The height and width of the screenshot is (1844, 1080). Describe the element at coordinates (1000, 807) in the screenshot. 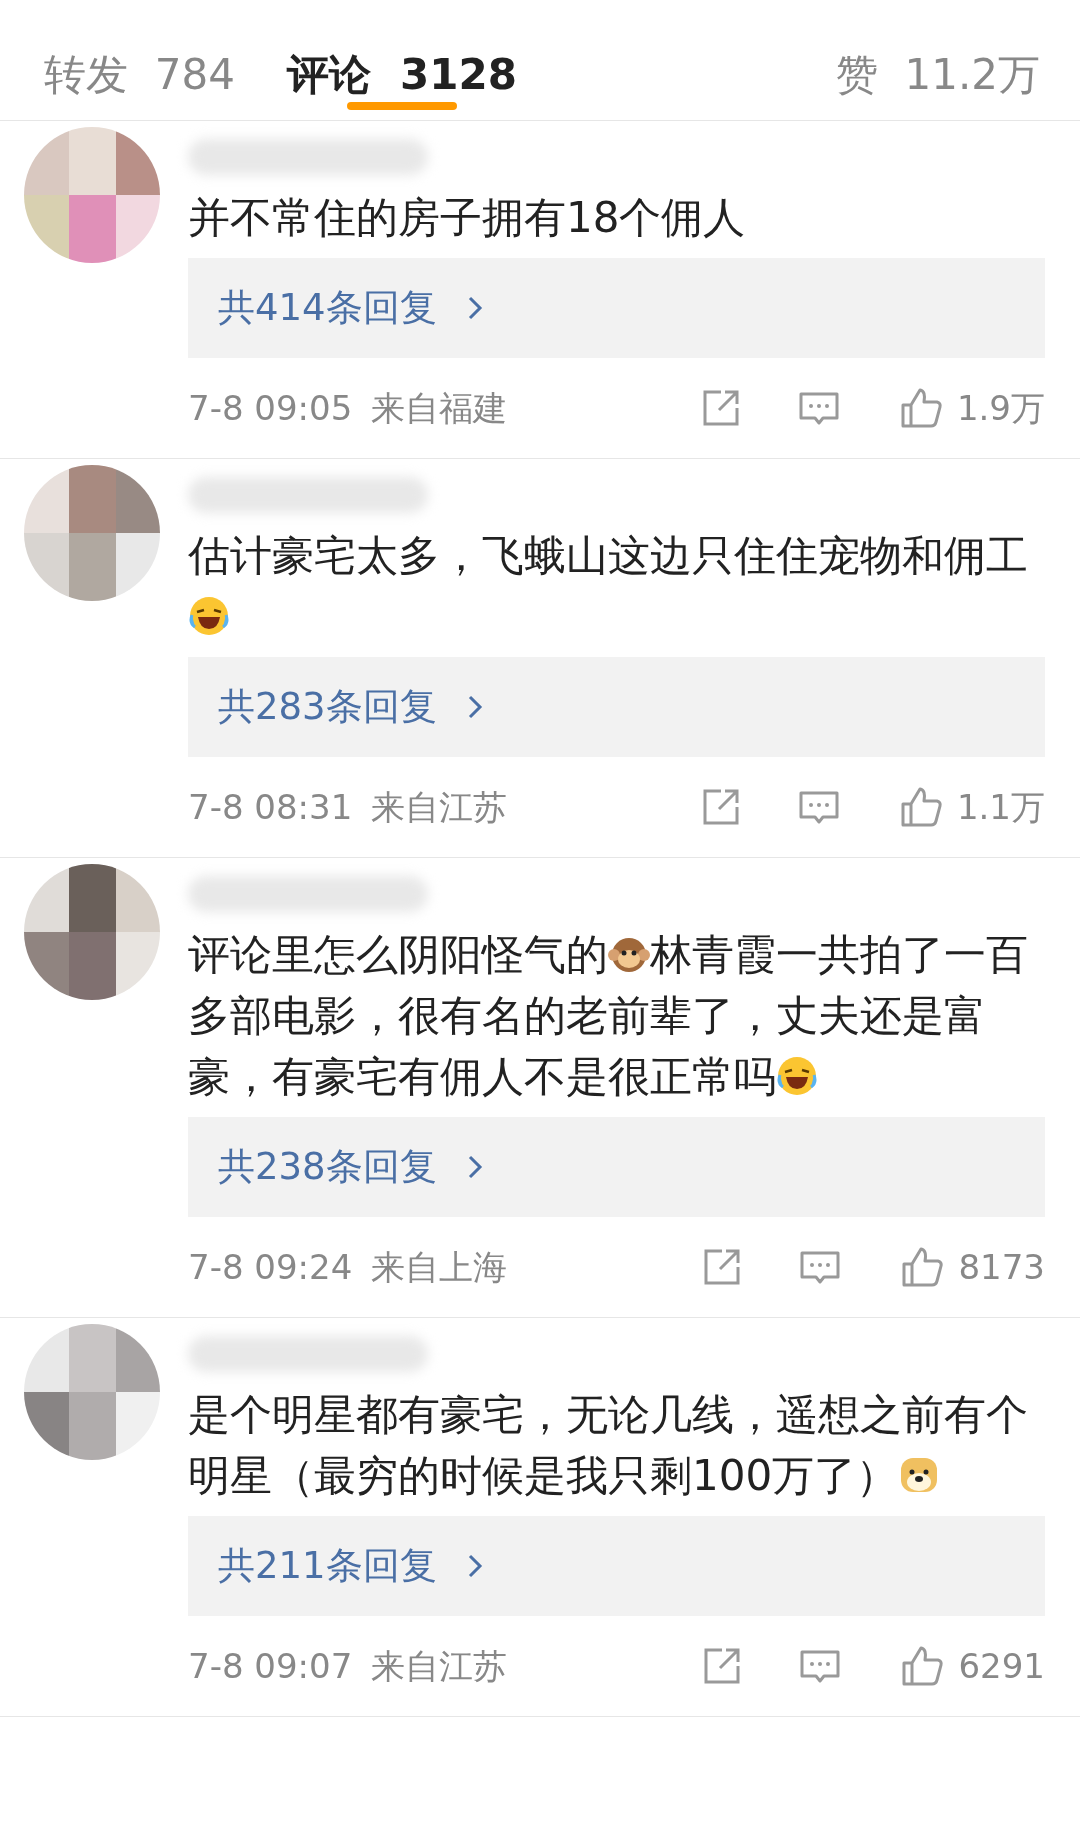

I see `like-count: 1.1万` at that location.